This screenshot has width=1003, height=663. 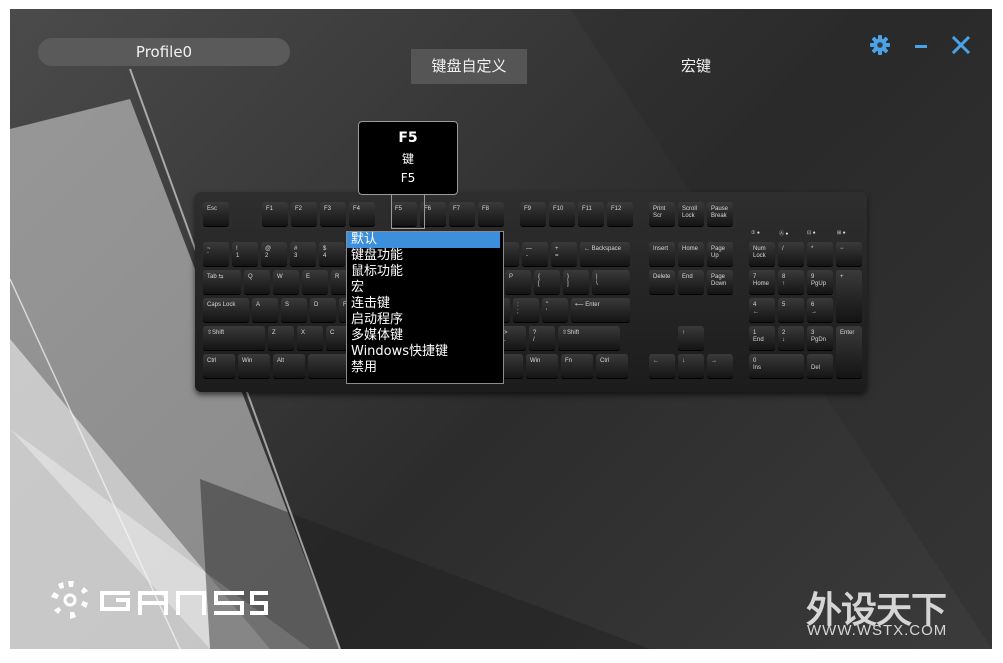 I want to click on key: 8 ↑, so click(x=791, y=282).